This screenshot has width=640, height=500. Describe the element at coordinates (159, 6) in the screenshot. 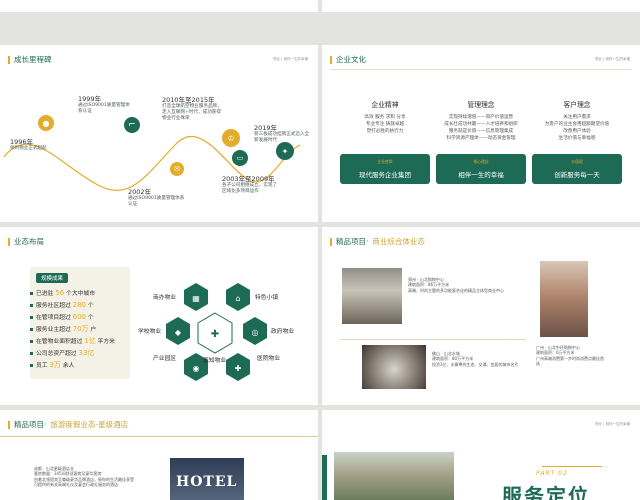

I see `slide-prev-left` at that location.